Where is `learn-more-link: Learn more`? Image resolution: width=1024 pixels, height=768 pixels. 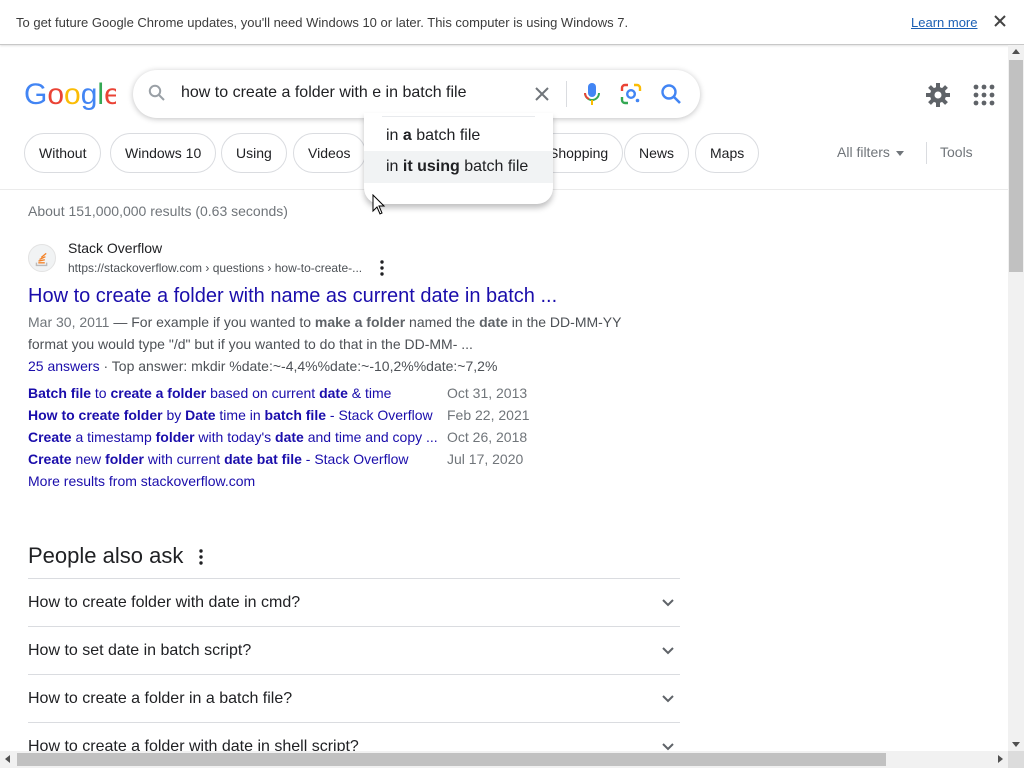
learn-more-link: Learn more is located at coordinates (944, 22).